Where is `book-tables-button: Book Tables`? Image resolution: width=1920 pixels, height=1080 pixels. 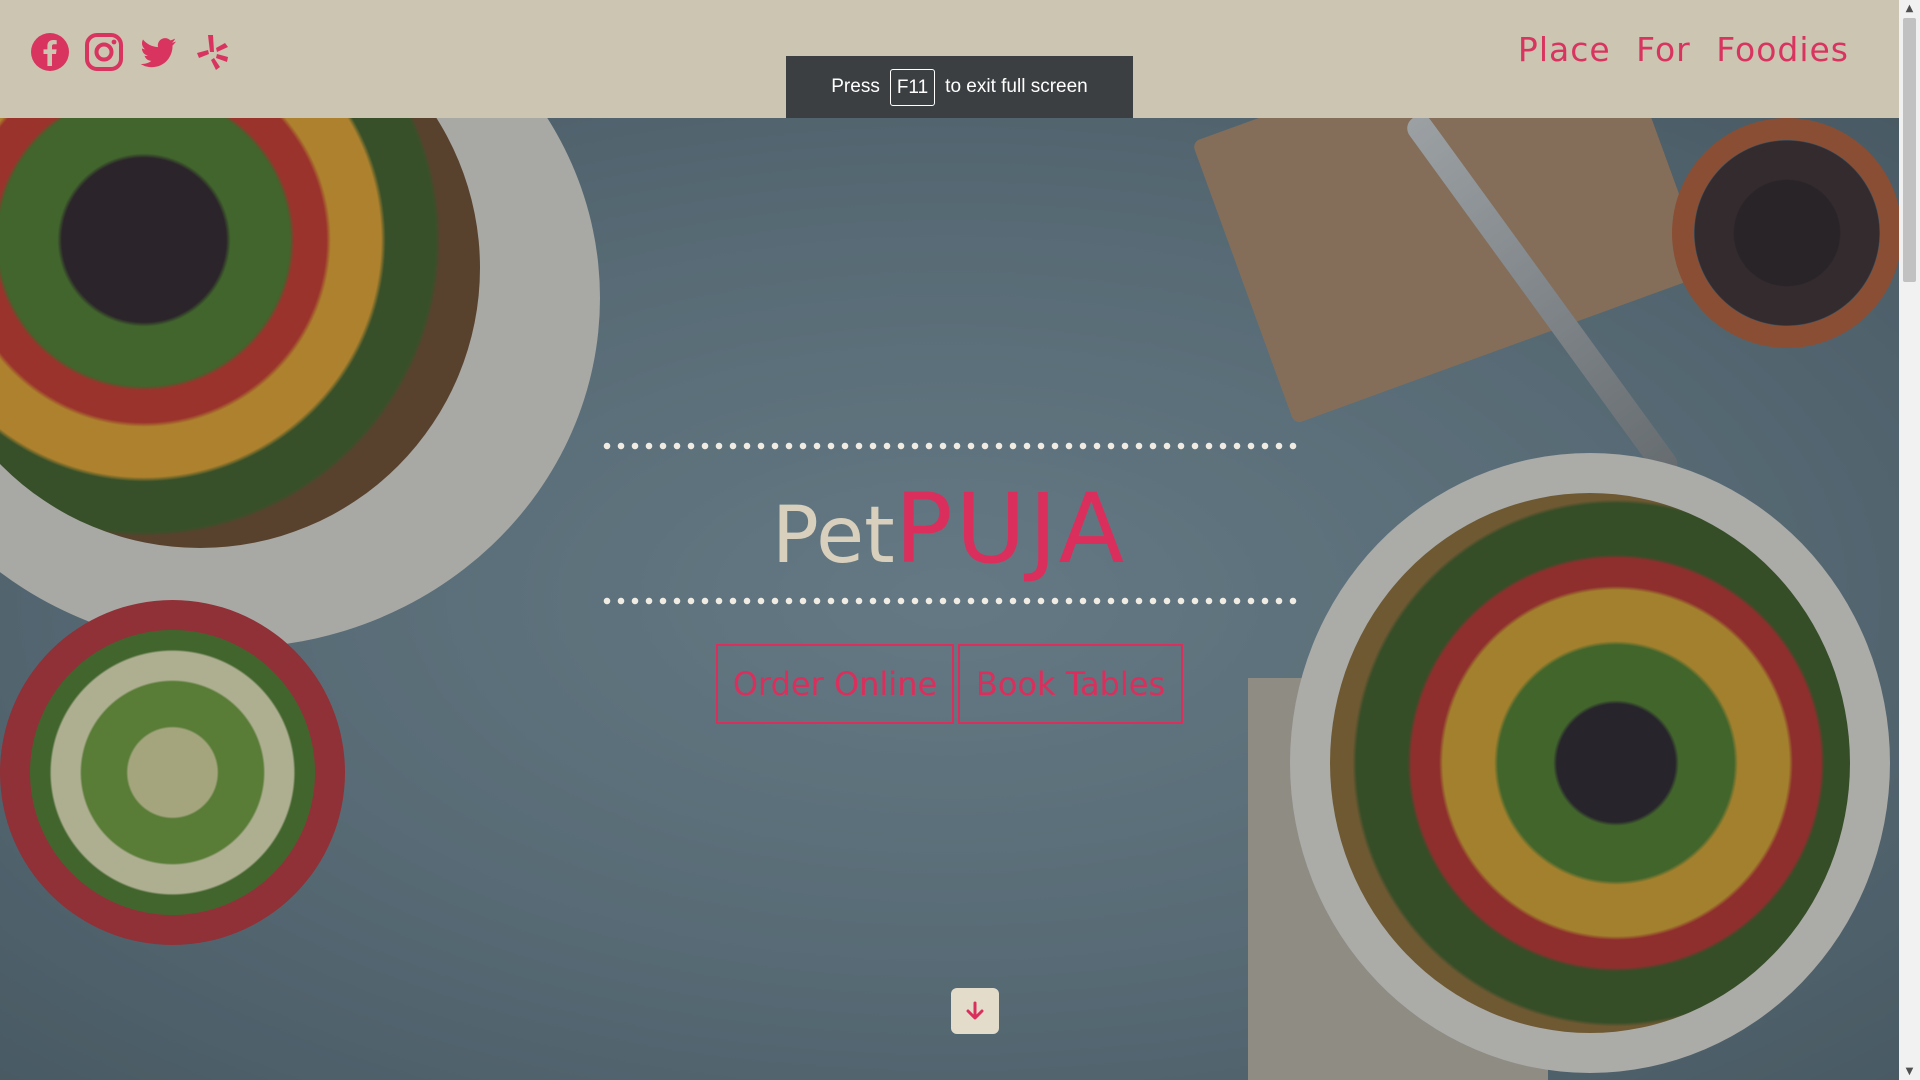
book-tables-button: Book Tables is located at coordinates (1070, 684).